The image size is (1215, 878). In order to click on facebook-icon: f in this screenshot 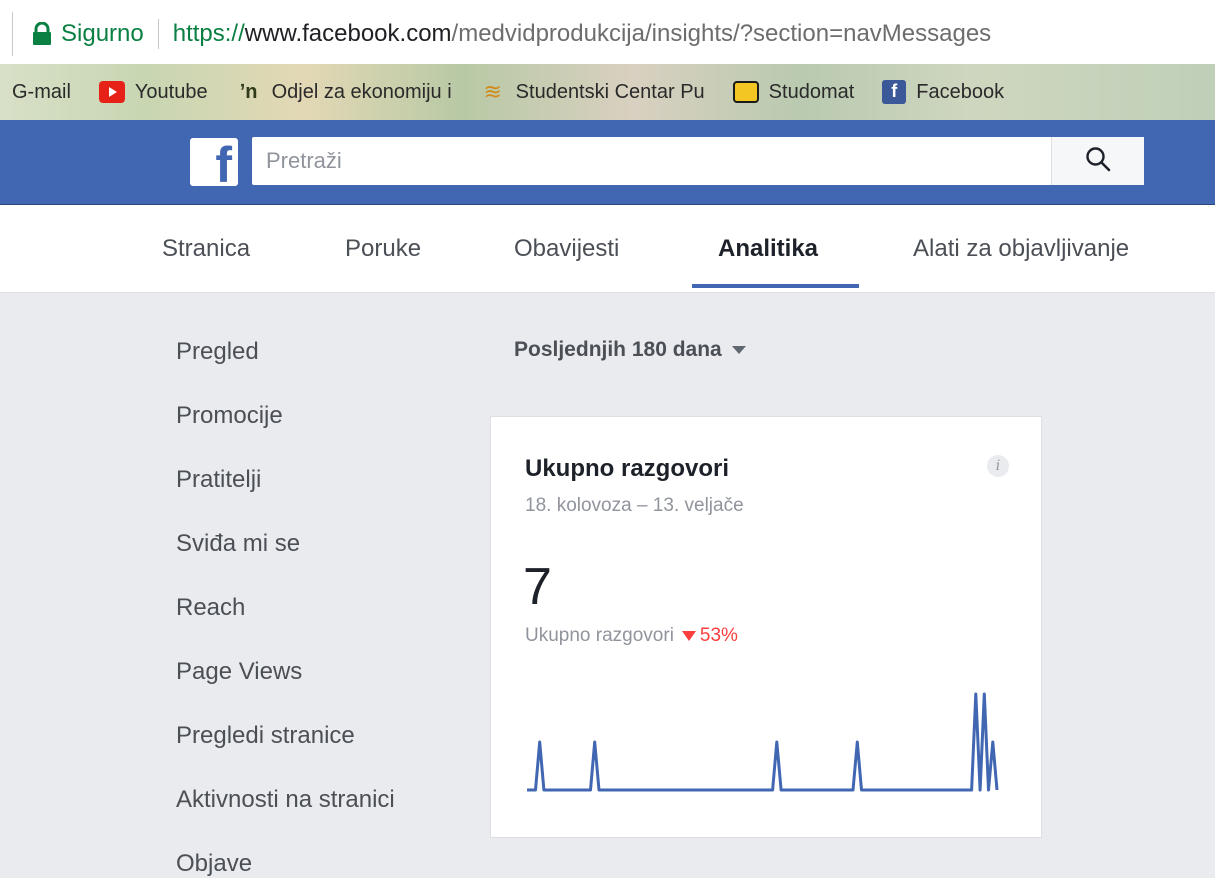, I will do `click(894, 92)`.